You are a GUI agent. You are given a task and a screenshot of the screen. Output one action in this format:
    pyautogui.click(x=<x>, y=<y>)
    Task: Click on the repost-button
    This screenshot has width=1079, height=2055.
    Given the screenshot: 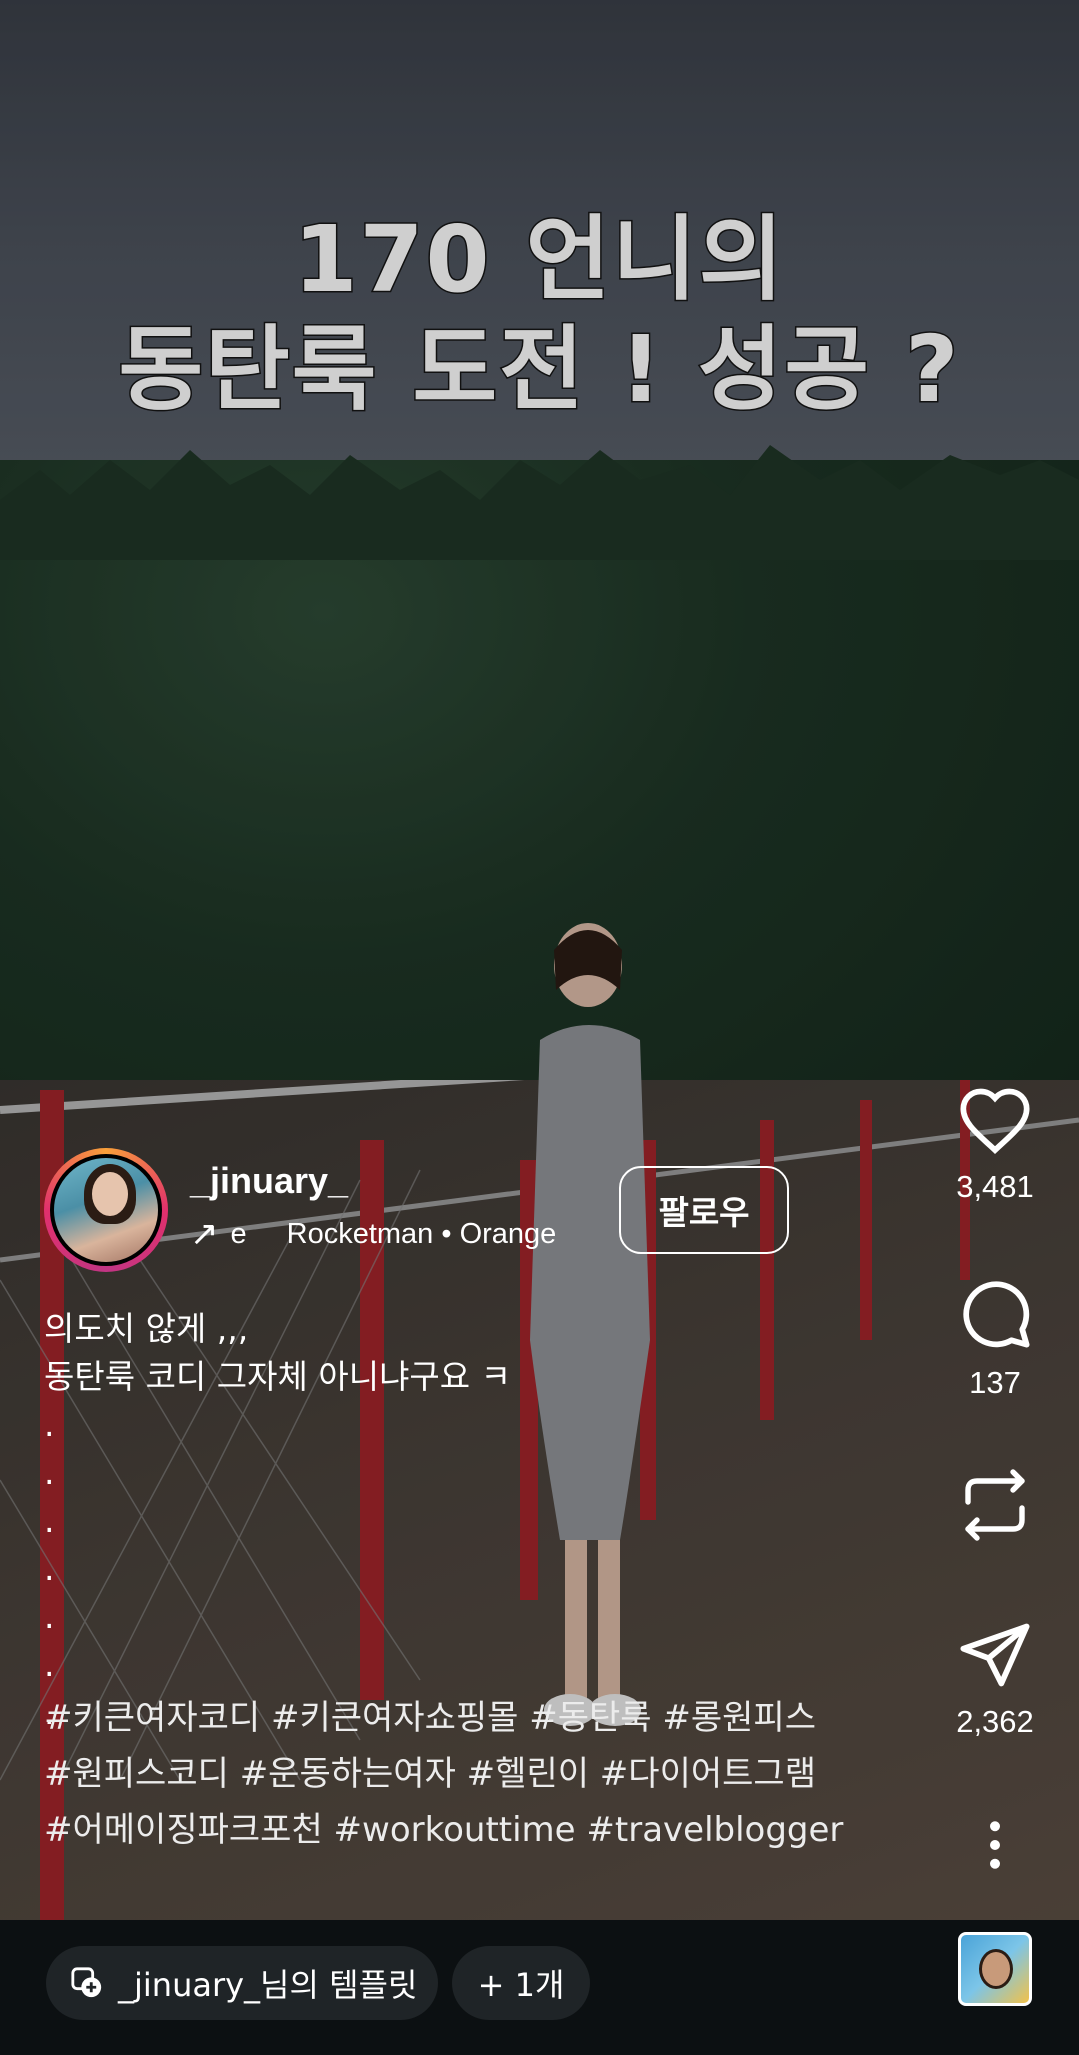 What is the action you would take?
    pyautogui.click(x=995, y=1505)
    